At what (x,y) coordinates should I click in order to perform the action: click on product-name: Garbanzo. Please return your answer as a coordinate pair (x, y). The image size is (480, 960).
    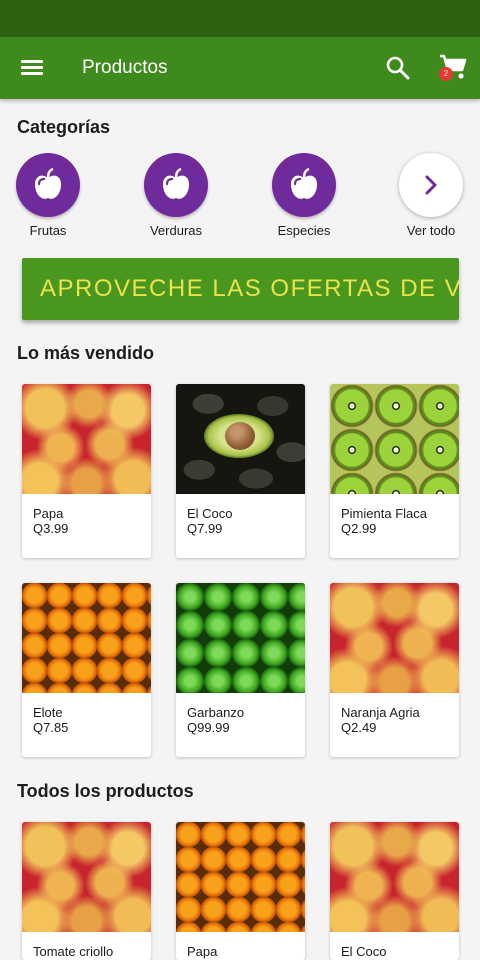
    Looking at the image, I should click on (216, 712).